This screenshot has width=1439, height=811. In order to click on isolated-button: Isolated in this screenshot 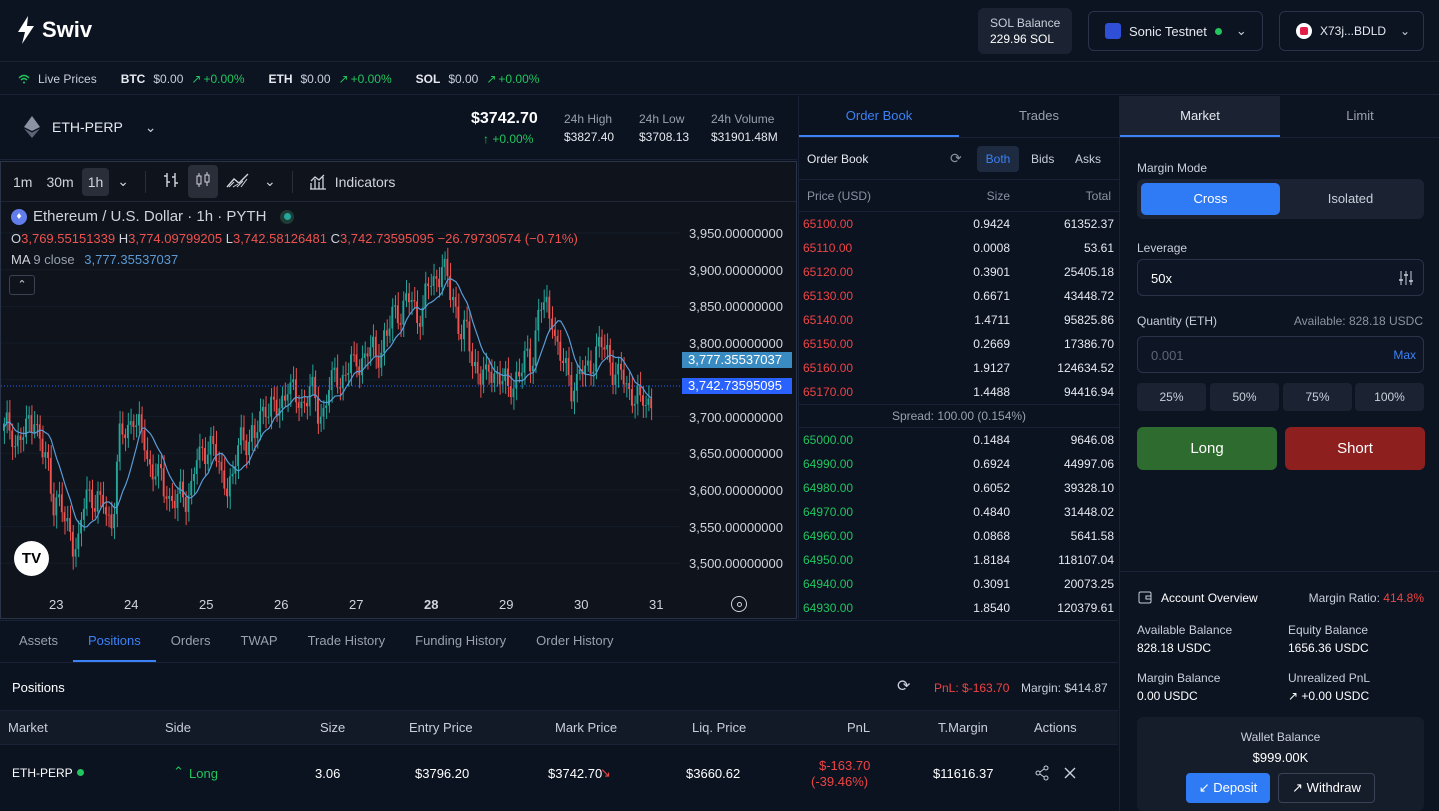, I will do `click(1350, 199)`.